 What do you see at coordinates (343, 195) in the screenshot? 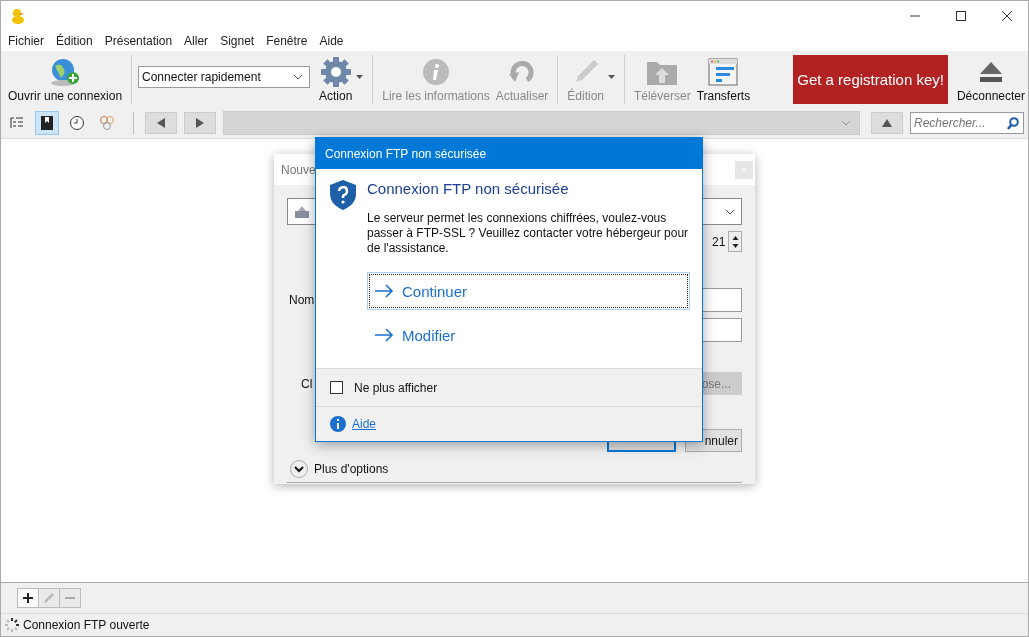
I see `shield-question-icon` at bounding box center [343, 195].